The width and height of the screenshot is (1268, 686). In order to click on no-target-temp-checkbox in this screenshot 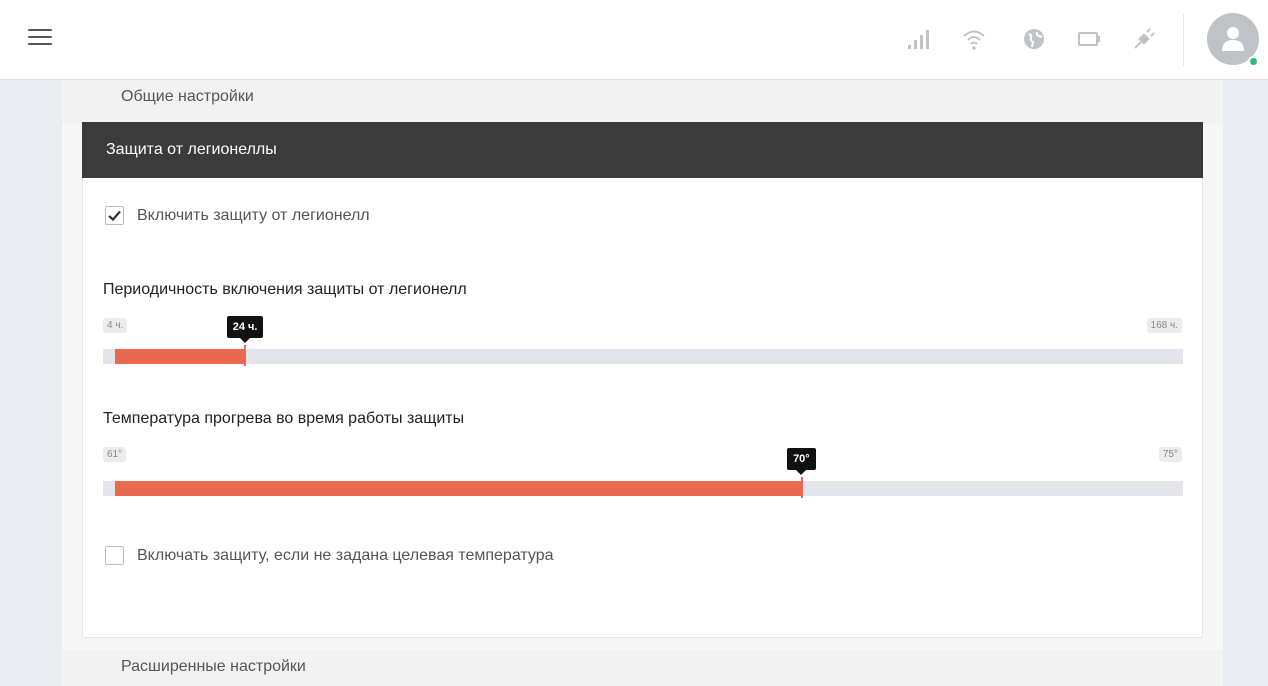, I will do `click(114, 555)`.